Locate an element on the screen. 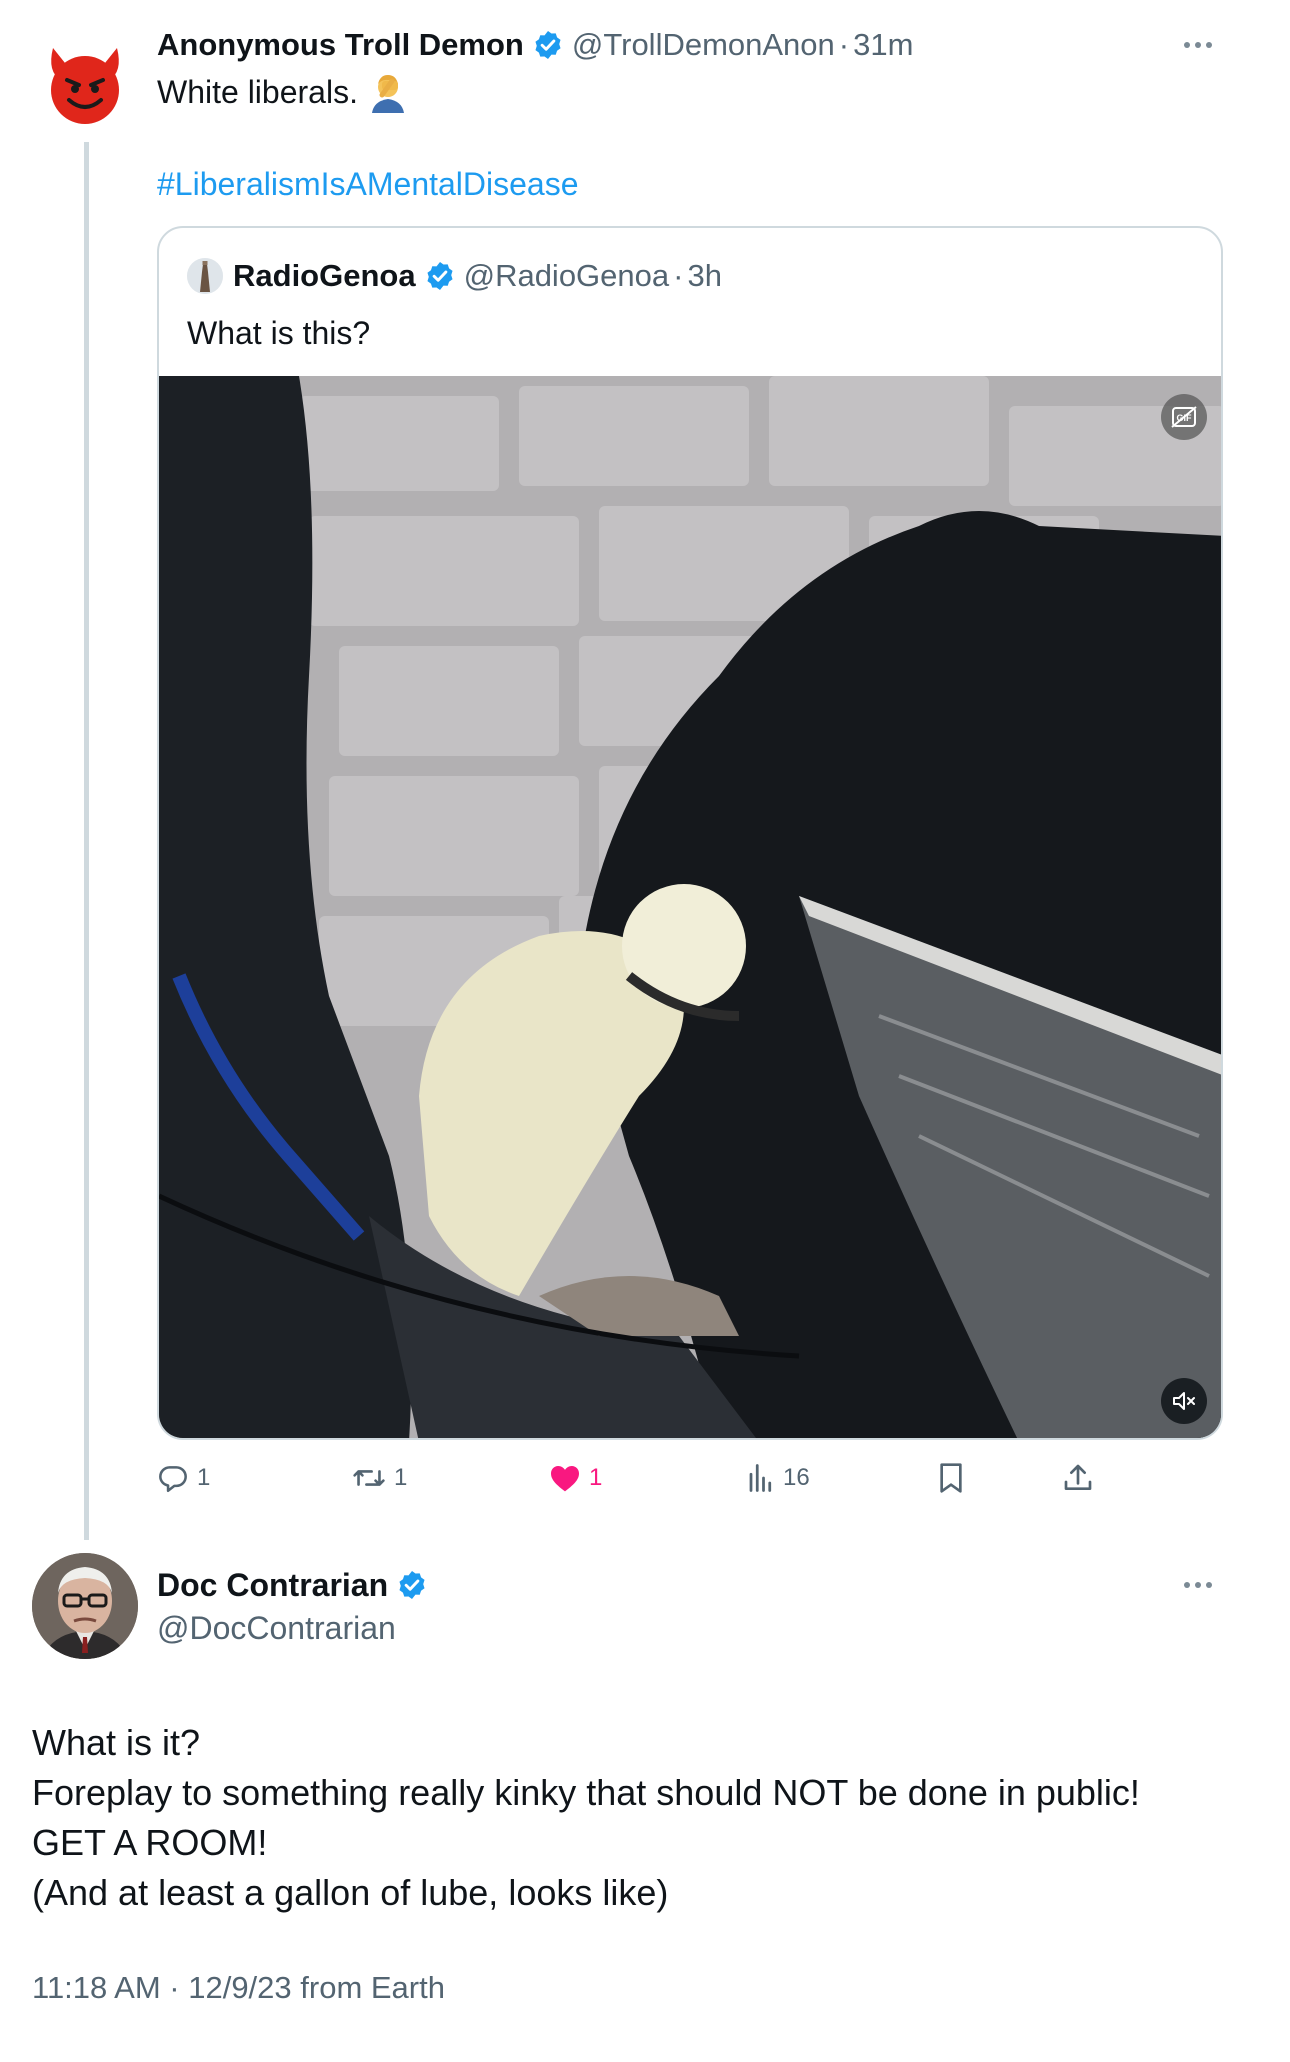 This screenshot has width=1290, height=2062. reply-author-name: Doc Contrarian is located at coordinates (272, 1585).